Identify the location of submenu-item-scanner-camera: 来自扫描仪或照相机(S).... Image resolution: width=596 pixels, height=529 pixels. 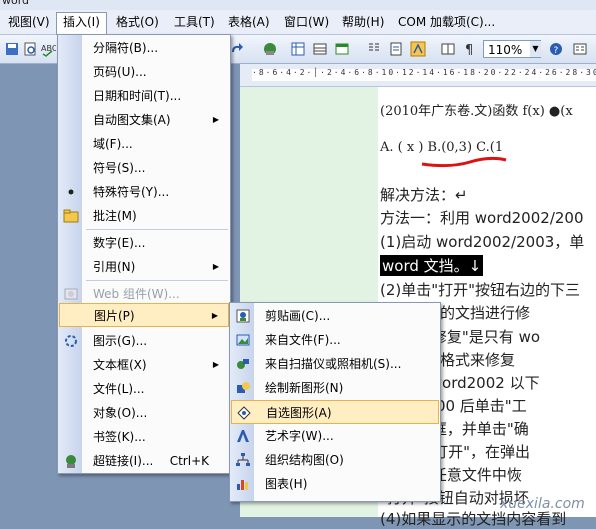
(335, 364).